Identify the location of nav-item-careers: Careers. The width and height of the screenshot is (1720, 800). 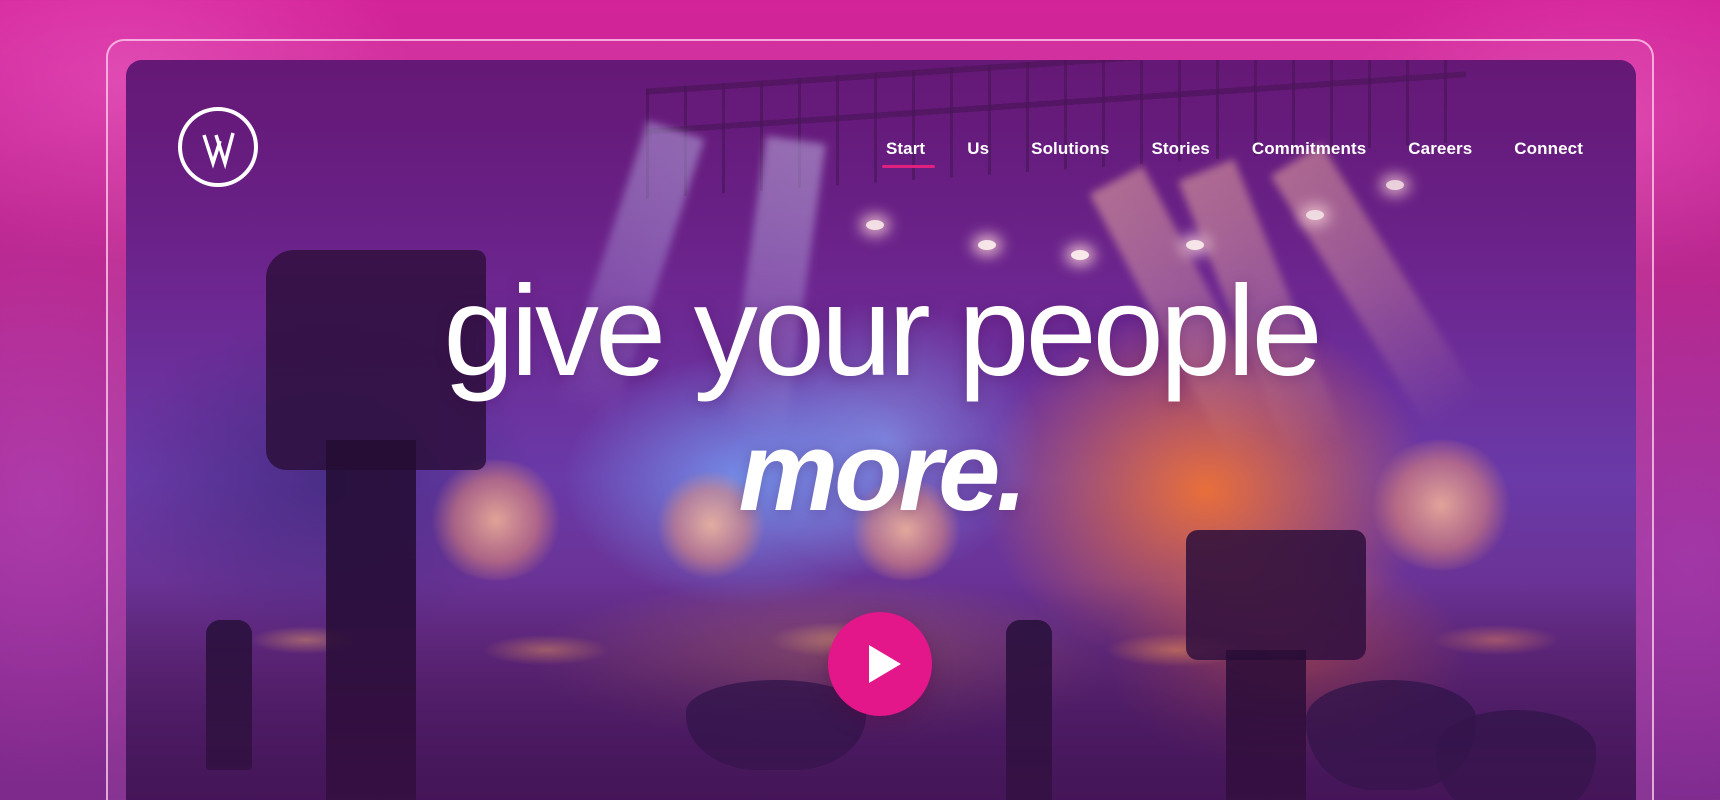
(1440, 149).